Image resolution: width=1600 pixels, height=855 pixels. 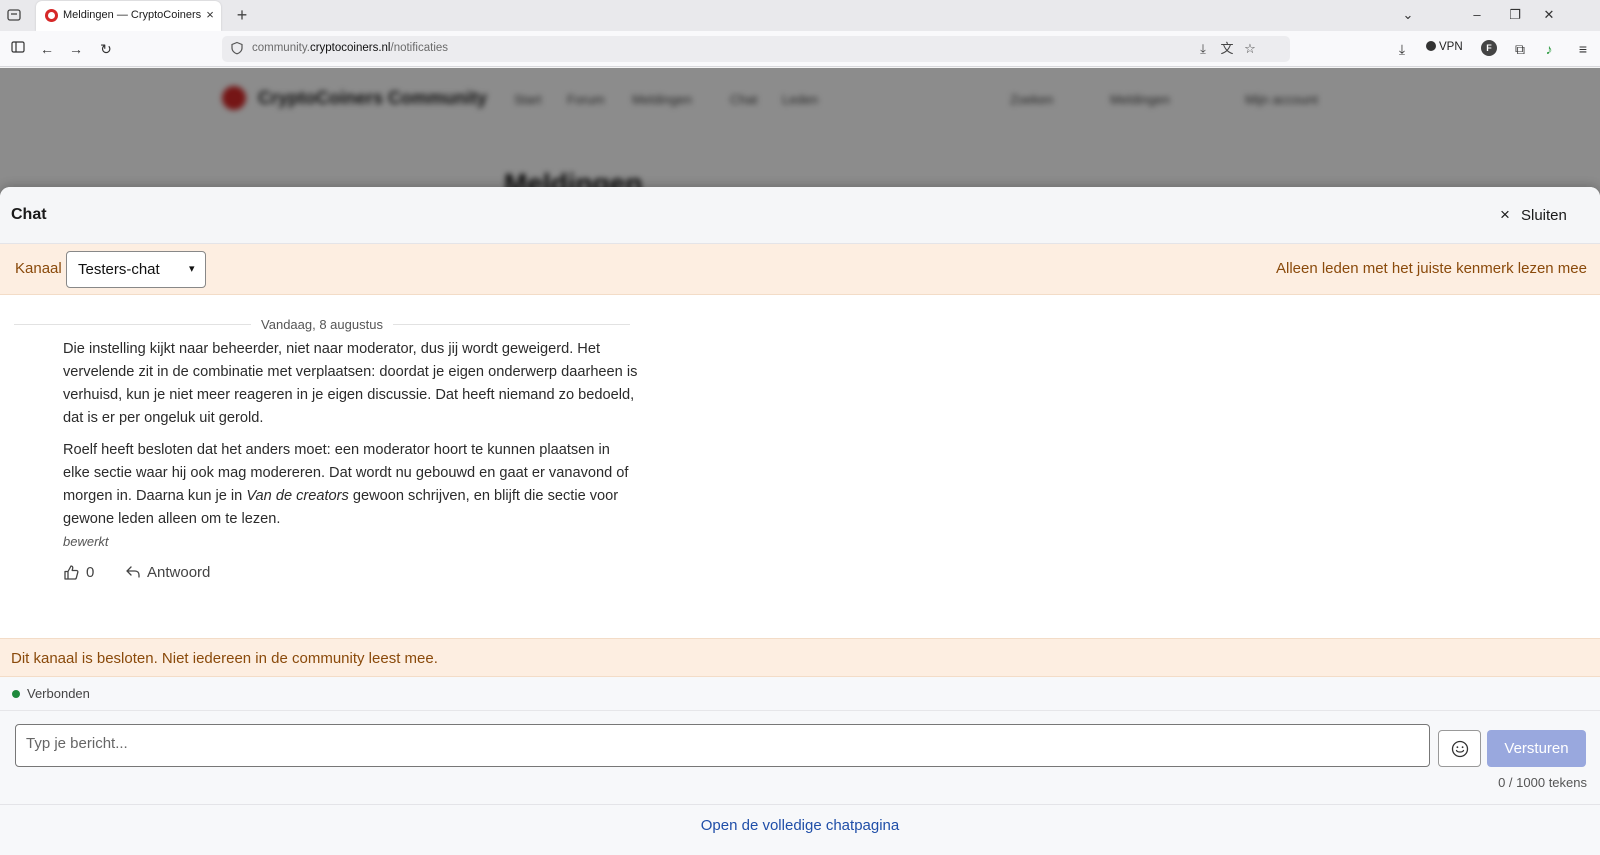 I want to click on site-favicon-icon, so click(x=51, y=15).